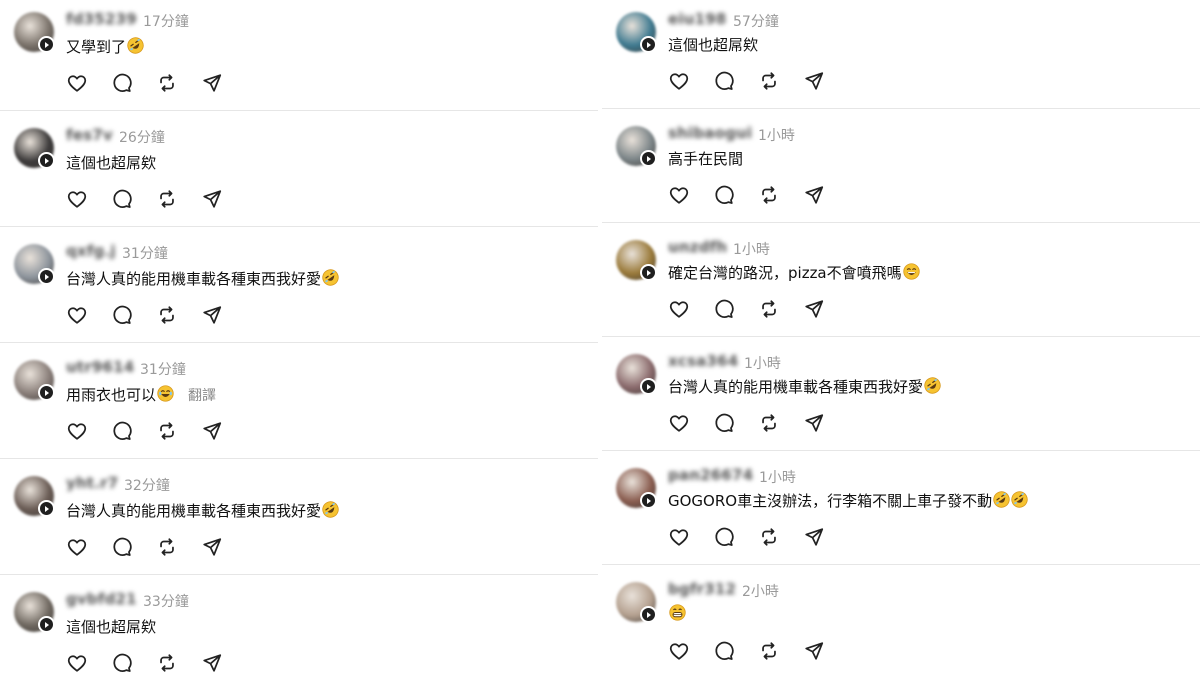 This screenshot has width=1200, height=690. Describe the element at coordinates (92, 483) in the screenshot. I see `username: yht.r7` at that location.